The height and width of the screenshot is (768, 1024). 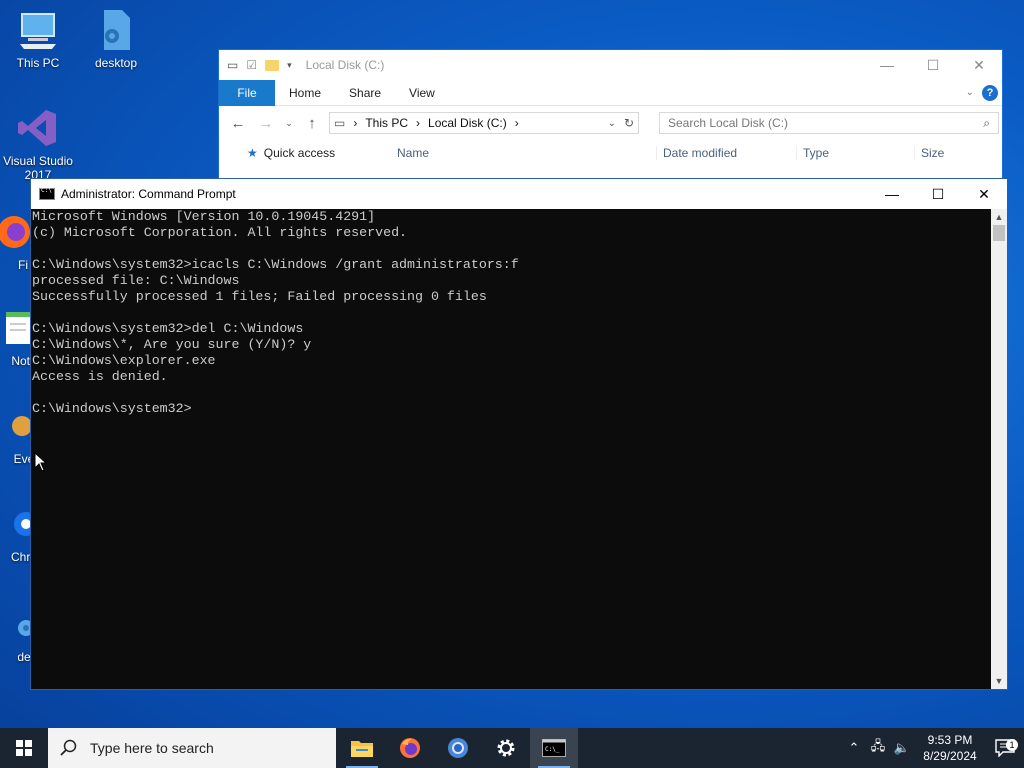 I want to click on clock-time: 9:53 PM, so click(x=950, y=740).